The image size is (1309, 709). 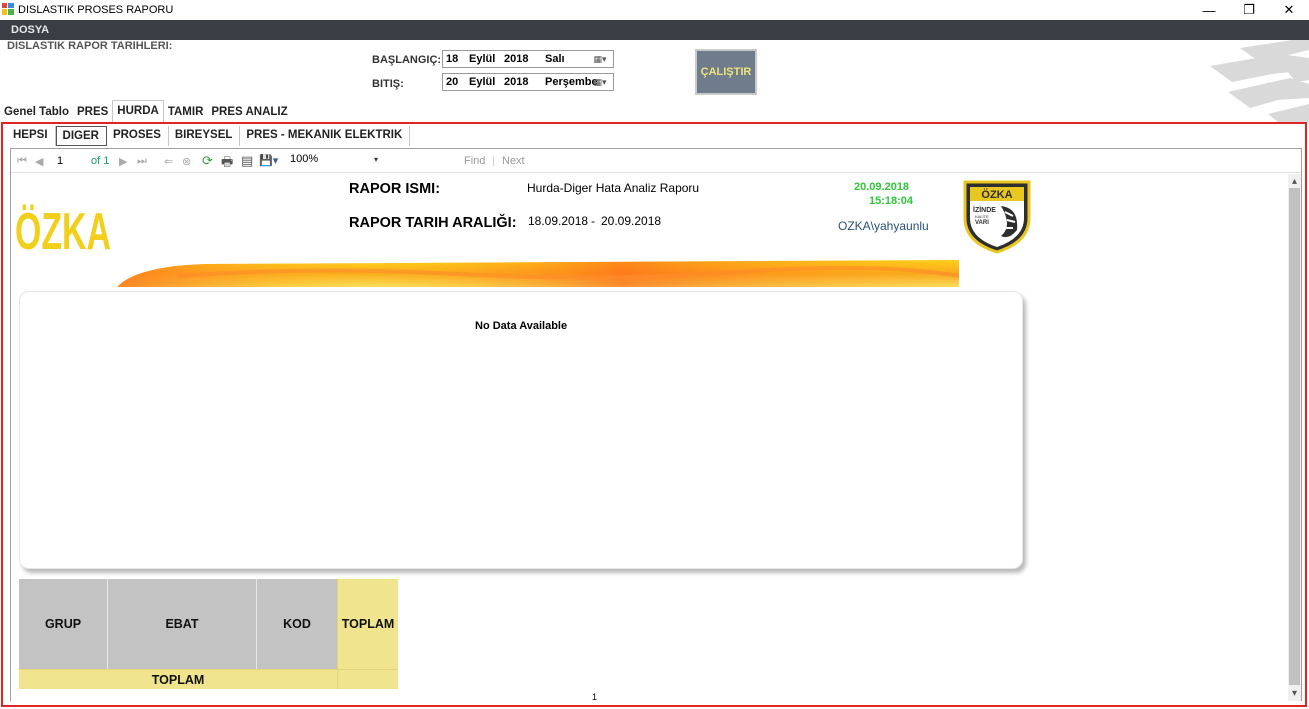 What do you see at coordinates (70, 160) in the screenshot?
I see `page-number-input` at bounding box center [70, 160].